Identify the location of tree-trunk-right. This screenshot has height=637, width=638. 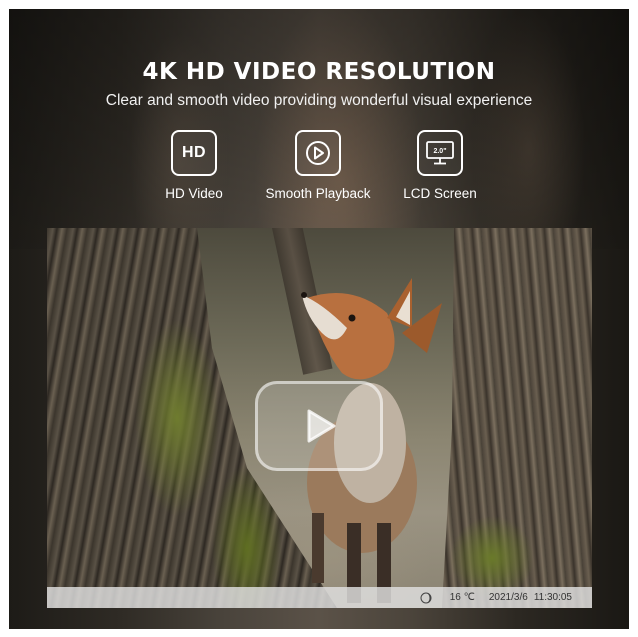
(517, 418).